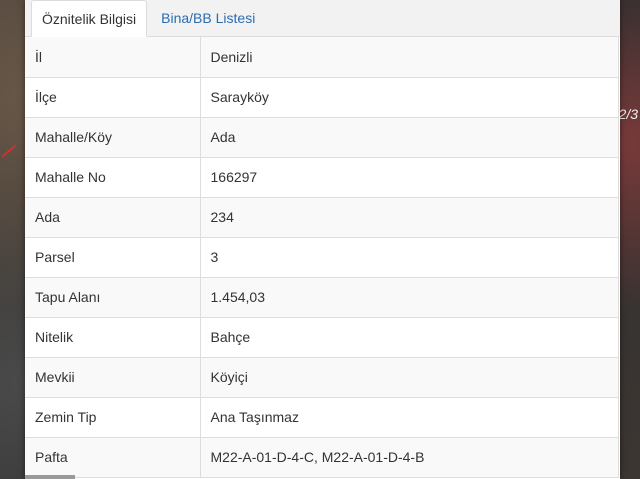 Image resolution: width=640 pixels, height=479 pixels. Describe the element at coordinates (409, 137) in the screenshot. I see `attribute-value: Ada` at that location.